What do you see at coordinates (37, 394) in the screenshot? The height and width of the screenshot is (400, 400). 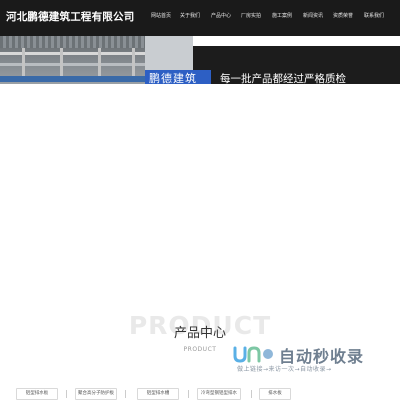 I see `tab-product-category: 铝型排水板` at bounding box center [37, 394].